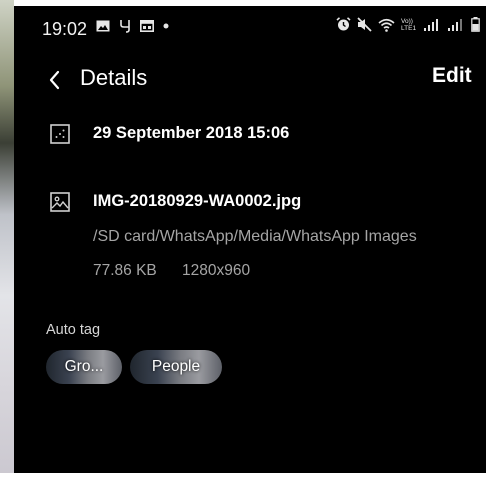 This screenshot has height=477, width=492. I want to click on calendar-notification-icon, so click(147, 26).